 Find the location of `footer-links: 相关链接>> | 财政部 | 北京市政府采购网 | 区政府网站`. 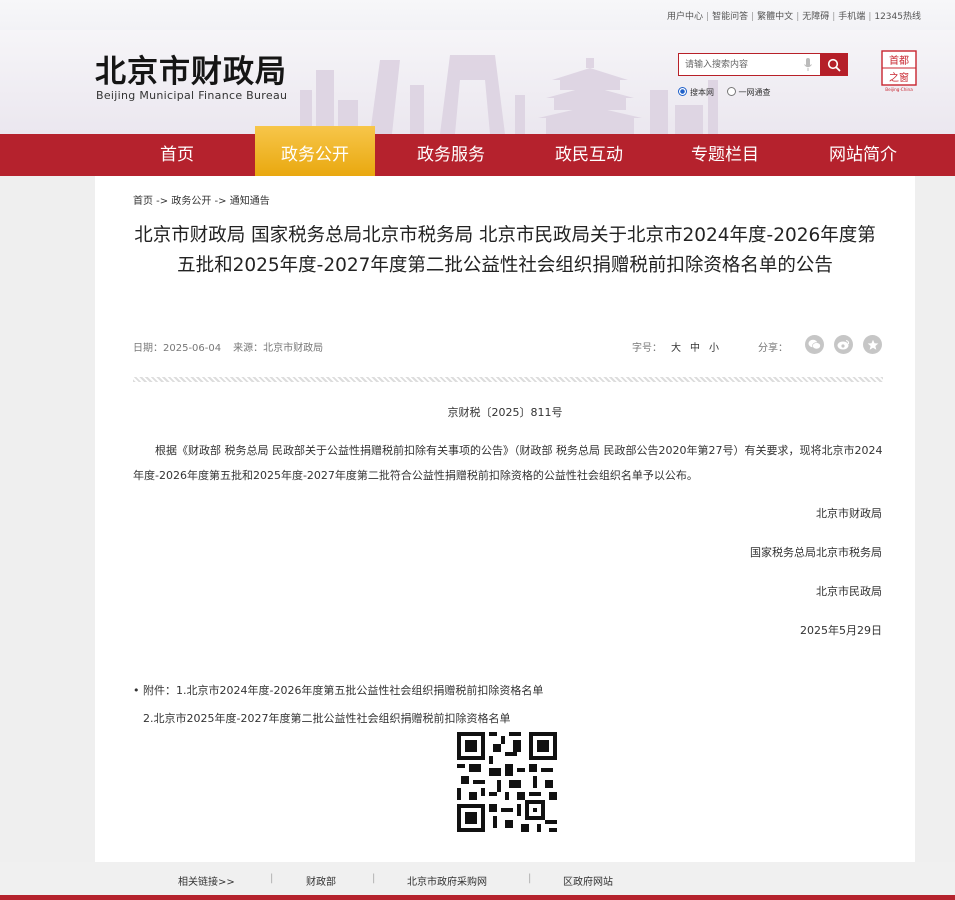

footer-links: 相关链接>> | 财政部 | 北京市政府采购网 | 区政府网站 is located at coordinates (477, 878).